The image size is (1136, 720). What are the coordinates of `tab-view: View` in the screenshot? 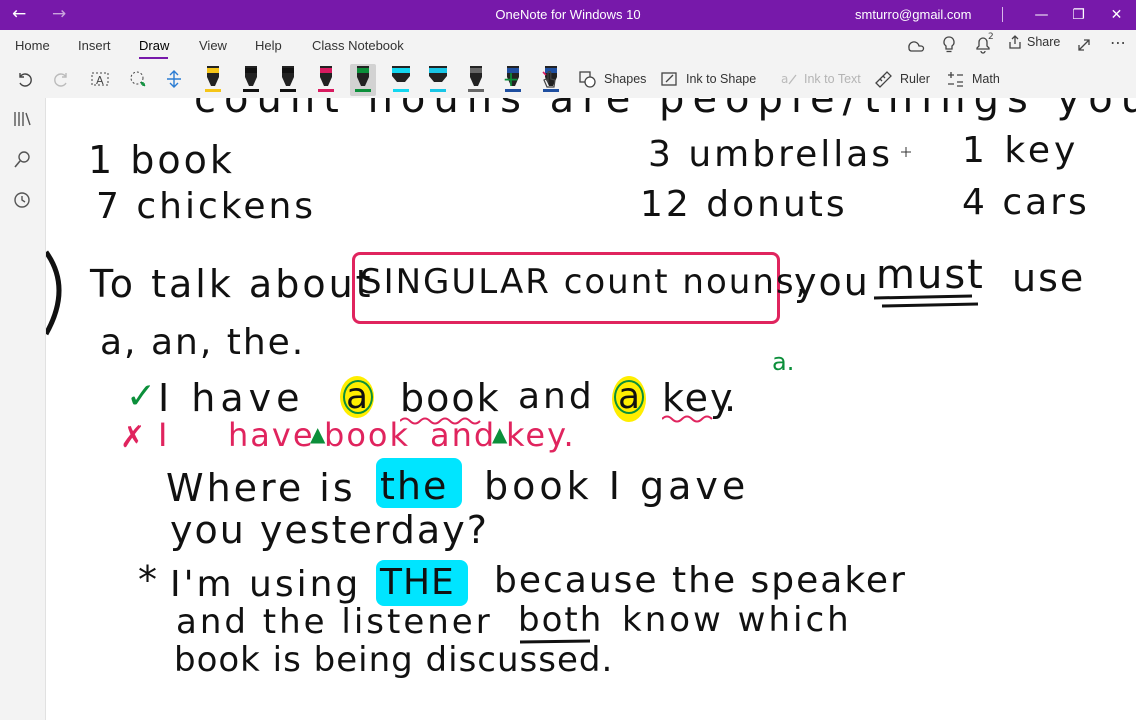 It's located at (213, 45).